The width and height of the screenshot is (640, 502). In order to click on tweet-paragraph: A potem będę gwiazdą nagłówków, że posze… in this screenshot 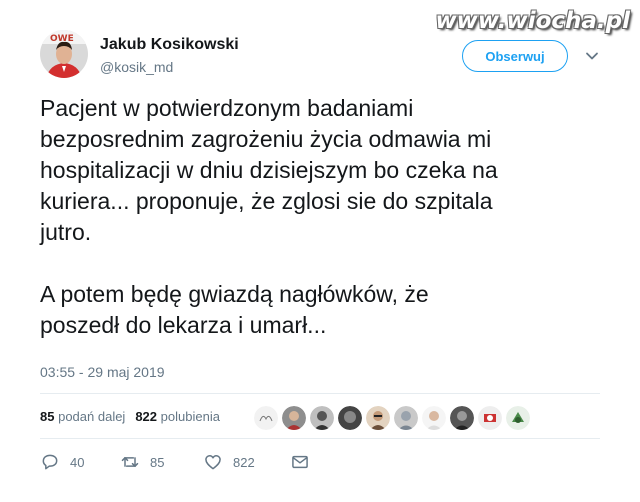, I will do `click(234, 309)`.